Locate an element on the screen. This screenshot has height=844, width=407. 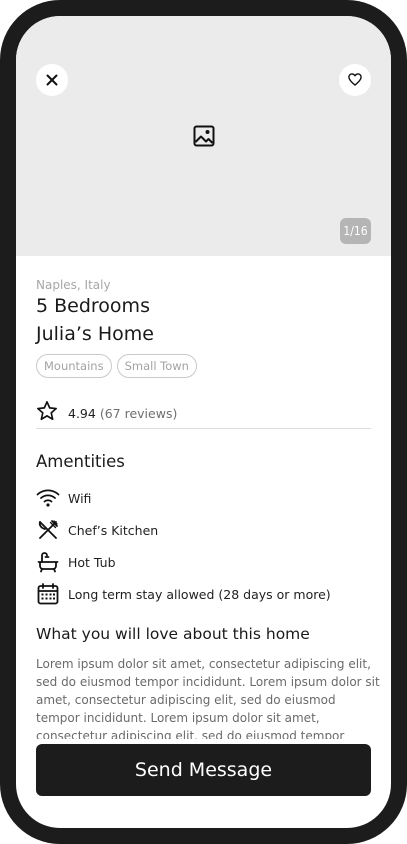
utensils-icon is located at coordinates (48, 530).